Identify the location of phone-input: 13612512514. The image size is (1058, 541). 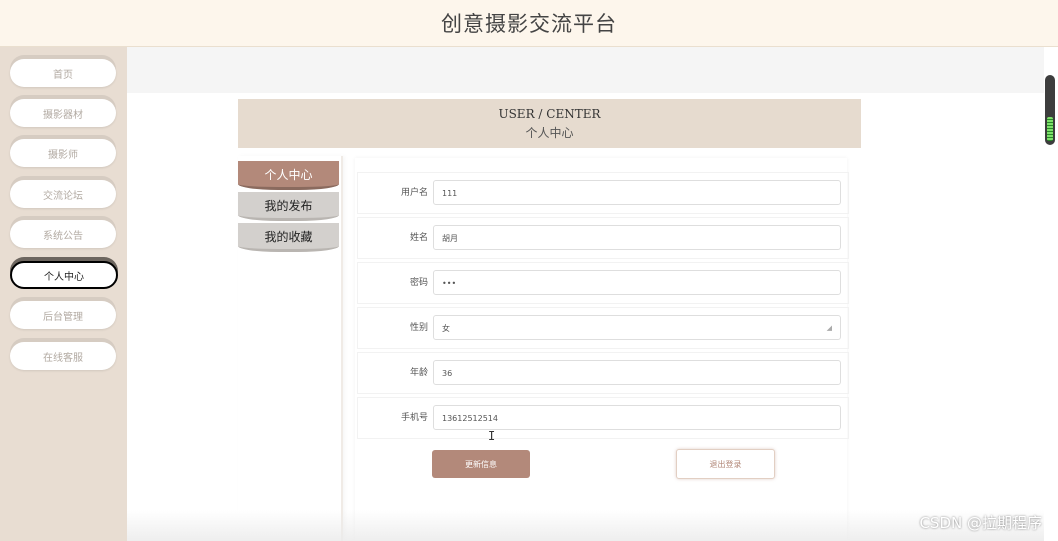
(637, 417).